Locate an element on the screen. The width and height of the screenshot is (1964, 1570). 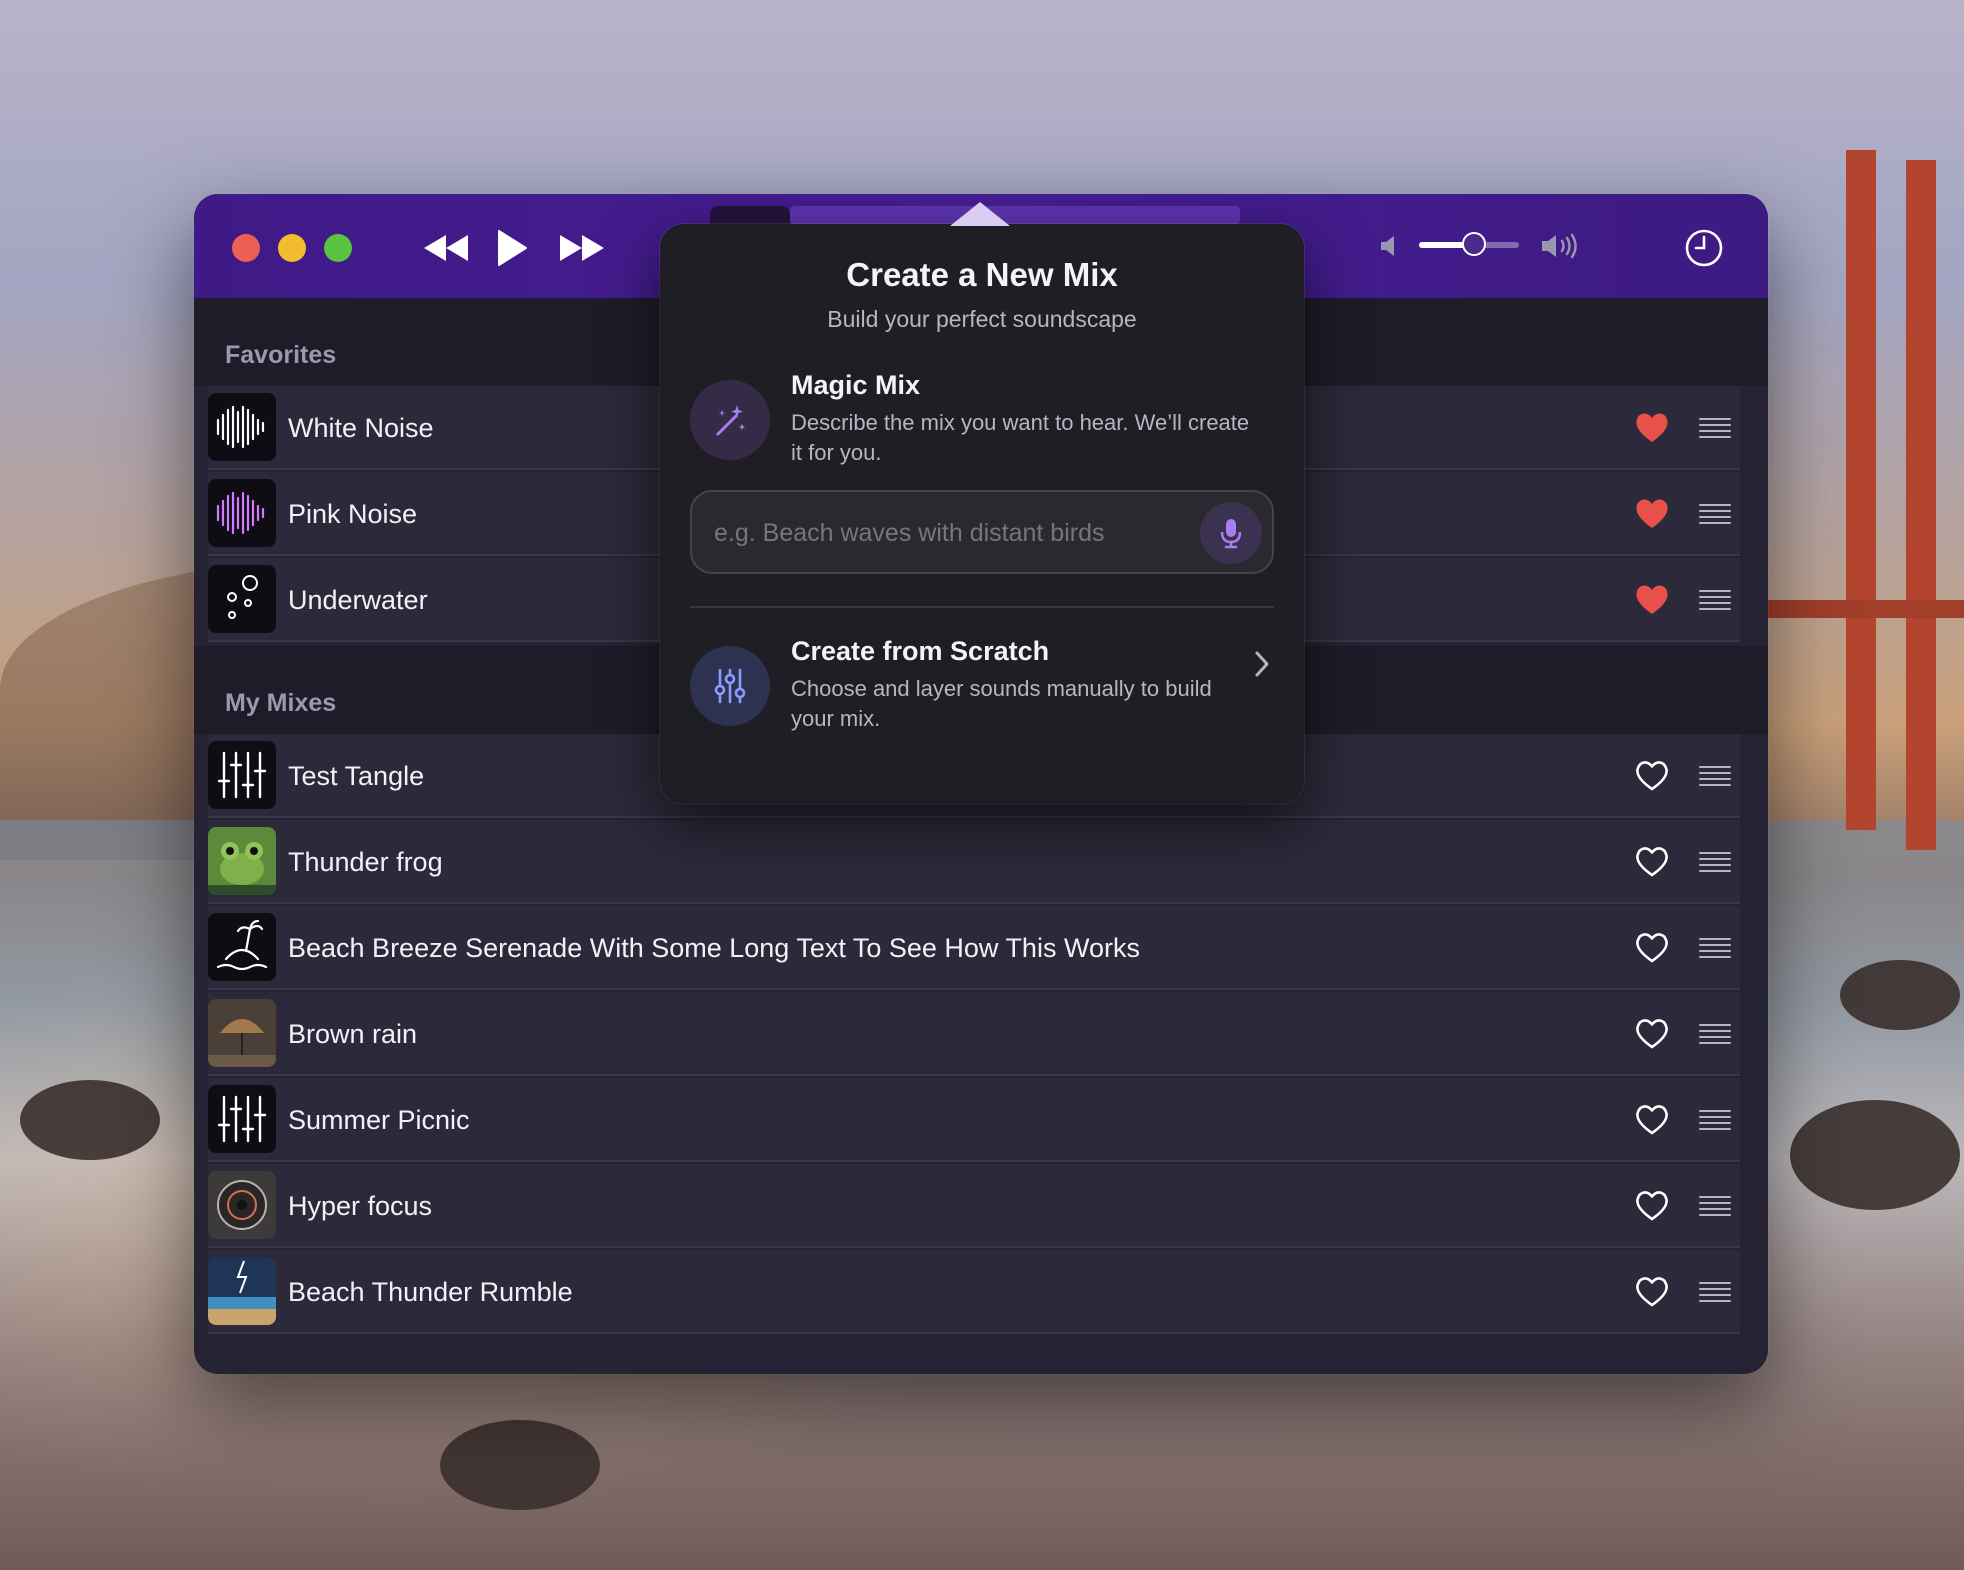
play-button is located at coordinates (512, 248).